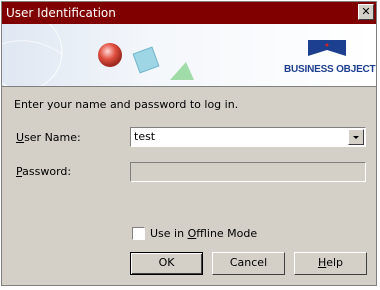 The width and height of the screenshot is (380, 290). What do you see at coordinates (138, 233) in the screenshot?
I see `offline-mode-checkbox` at bounding box center [138, 233].